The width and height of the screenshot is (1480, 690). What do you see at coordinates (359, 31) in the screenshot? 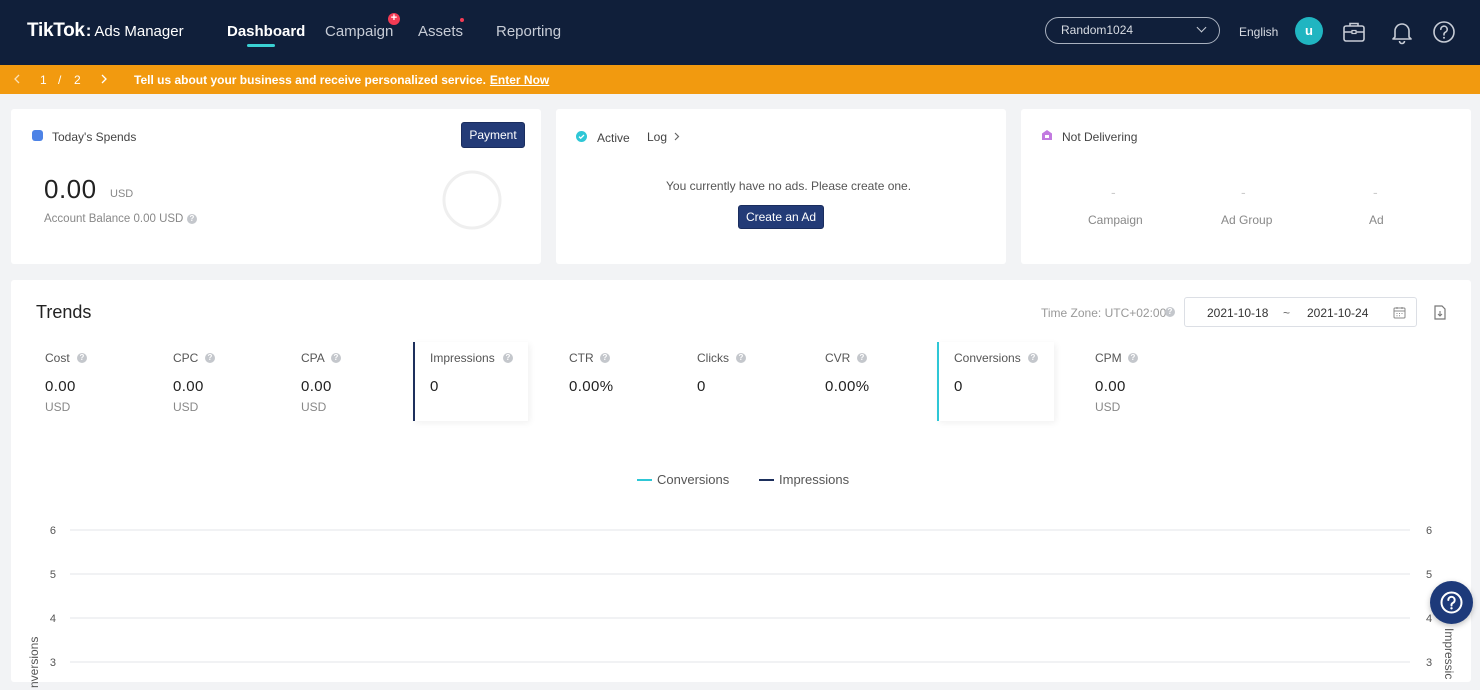
I see `tab-campaign-label: Campaign` at bounding box center [359, 31].